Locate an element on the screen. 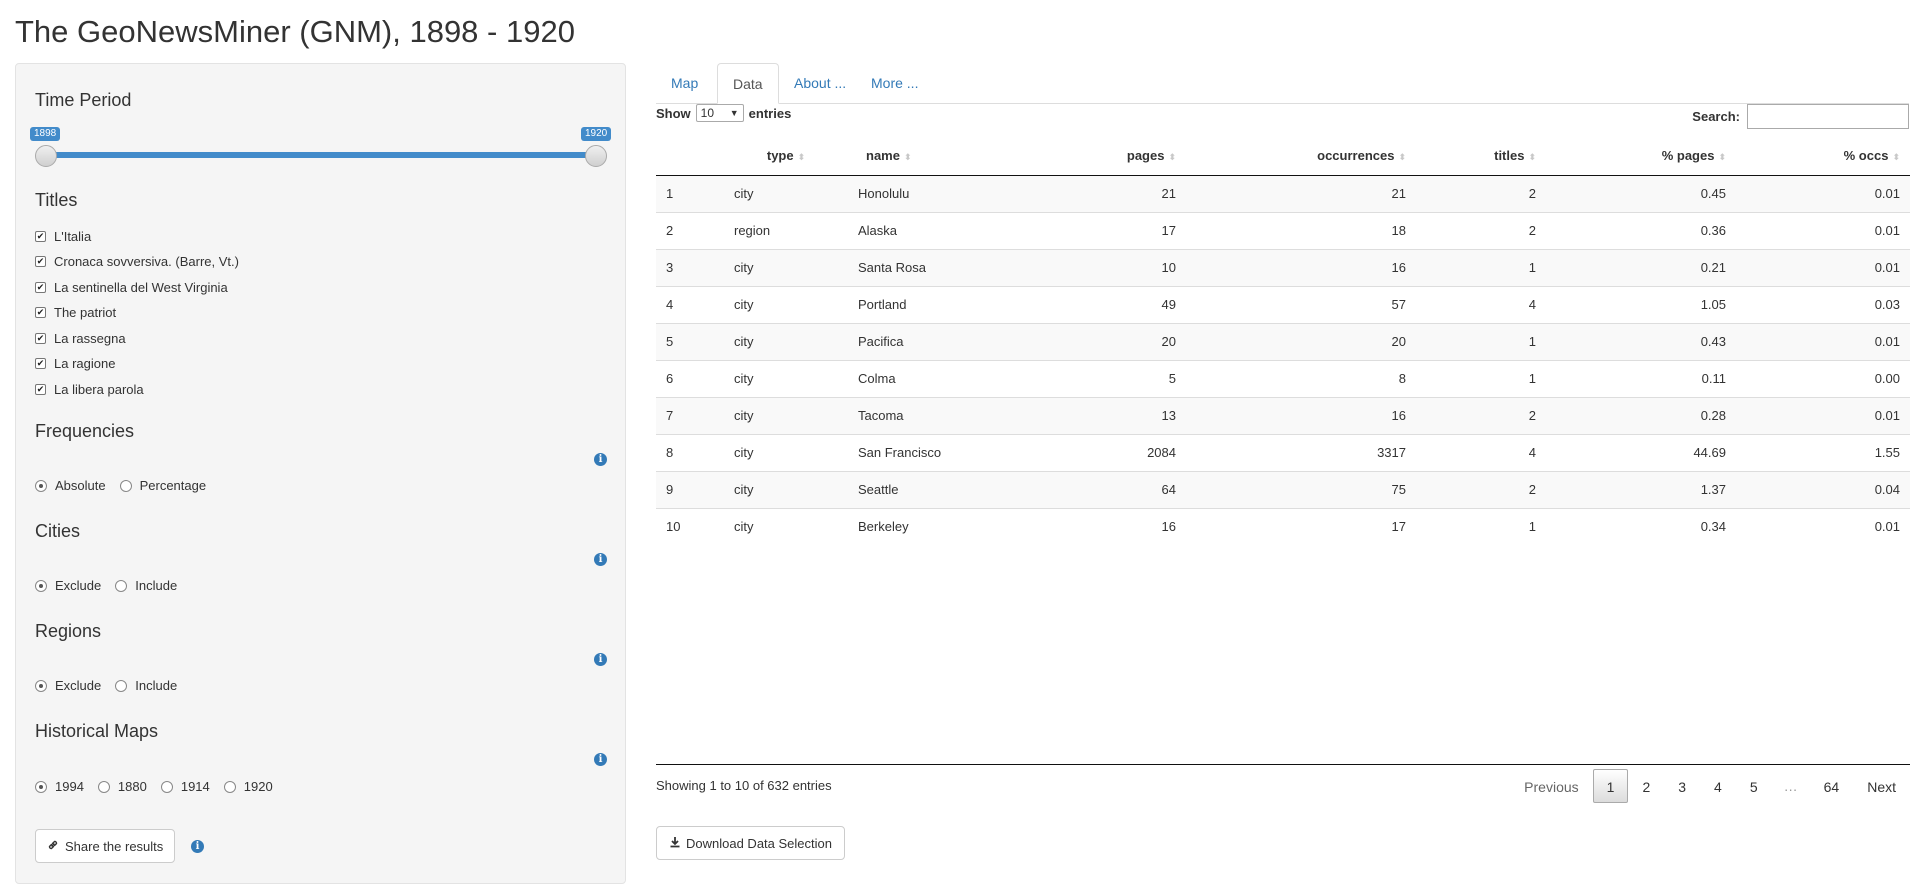 The height and width of the screenshot is (891, 1920). title-checkbox-row: ✔ La ragione is located at coordinates (75, 364).